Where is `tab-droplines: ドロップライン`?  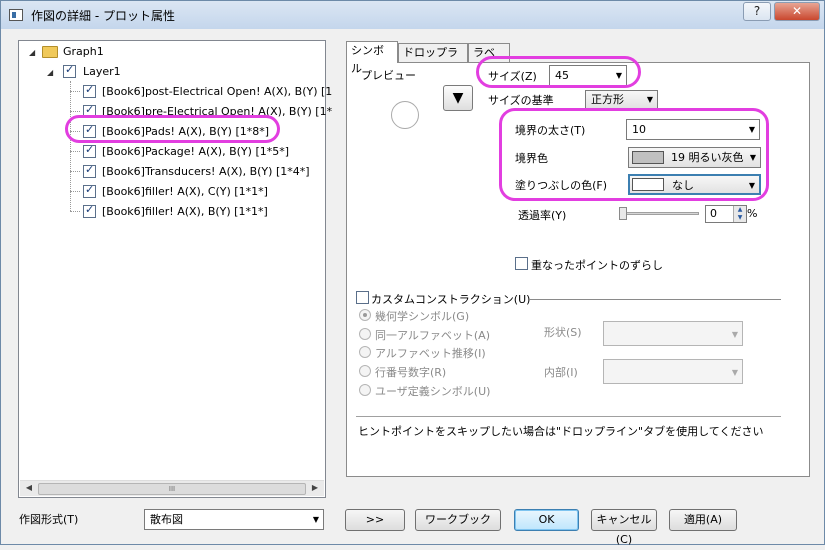
tab-droplines: ドロップライン is located at coordinates (433, 60).